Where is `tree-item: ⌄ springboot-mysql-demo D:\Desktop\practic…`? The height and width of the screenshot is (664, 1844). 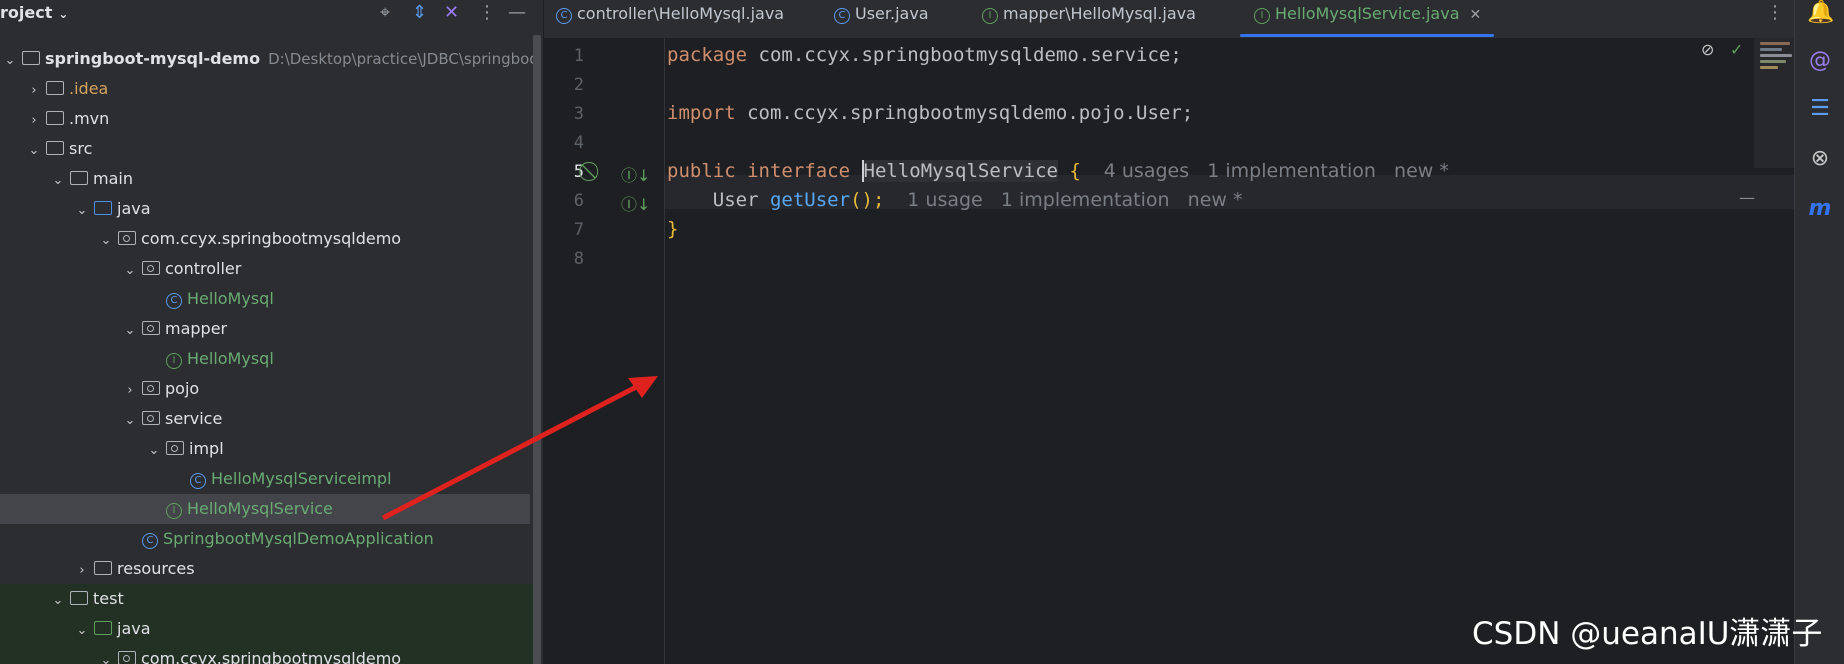 tree-item: ⌄ springboot-mysql-demo D:\Desktop\practic… is located at coordinates (269, 60).